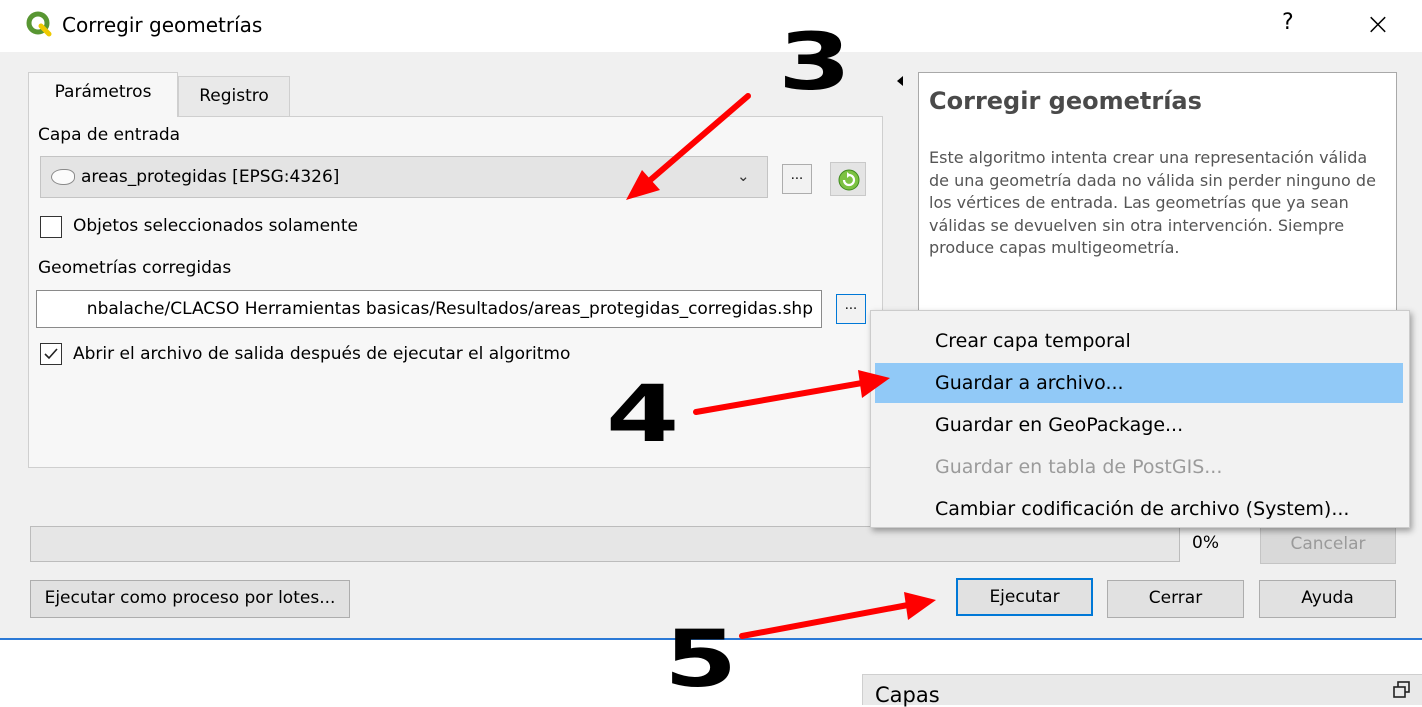  Describe the element at coordinates (103, 94) in the screenshot. I see `tab-parametros: Parámetros` at that location.